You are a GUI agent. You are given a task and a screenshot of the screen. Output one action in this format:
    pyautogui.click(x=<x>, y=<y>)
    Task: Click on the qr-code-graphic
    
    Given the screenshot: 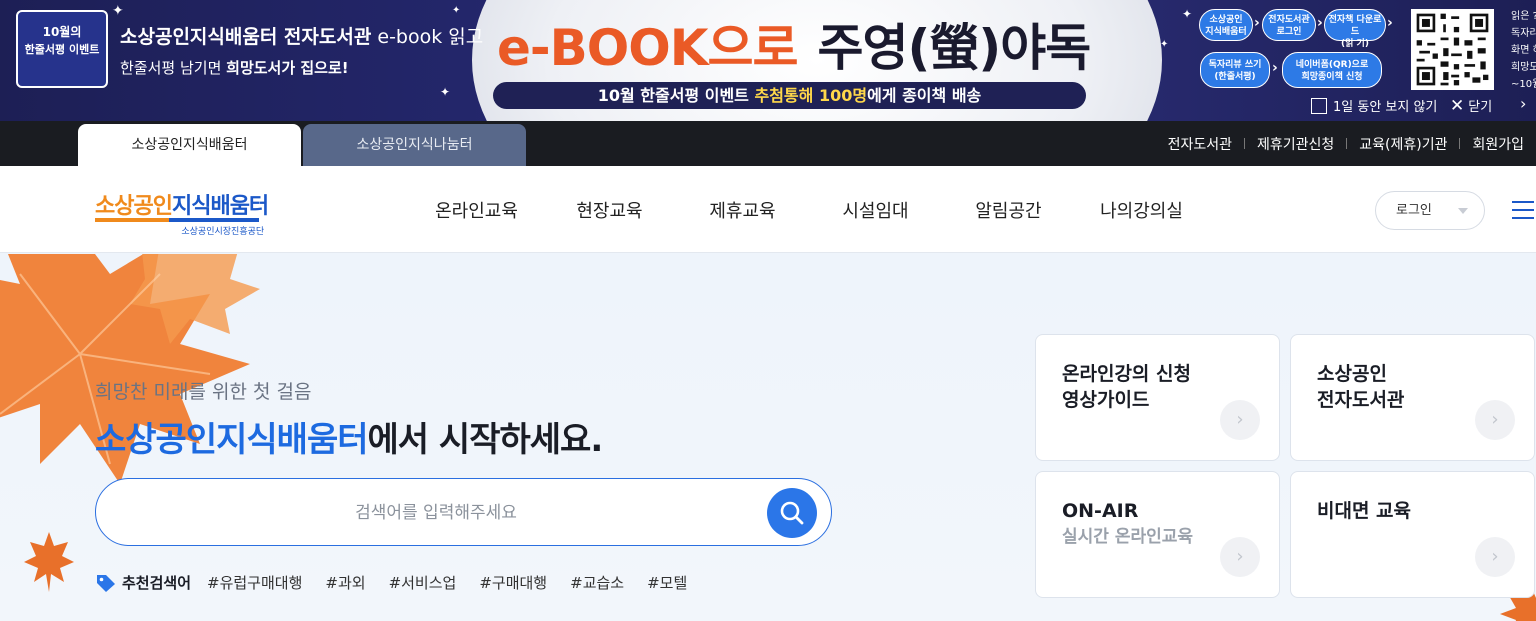 What is the action you would take?
    pyautogui.click(x=1452, y=49)
    